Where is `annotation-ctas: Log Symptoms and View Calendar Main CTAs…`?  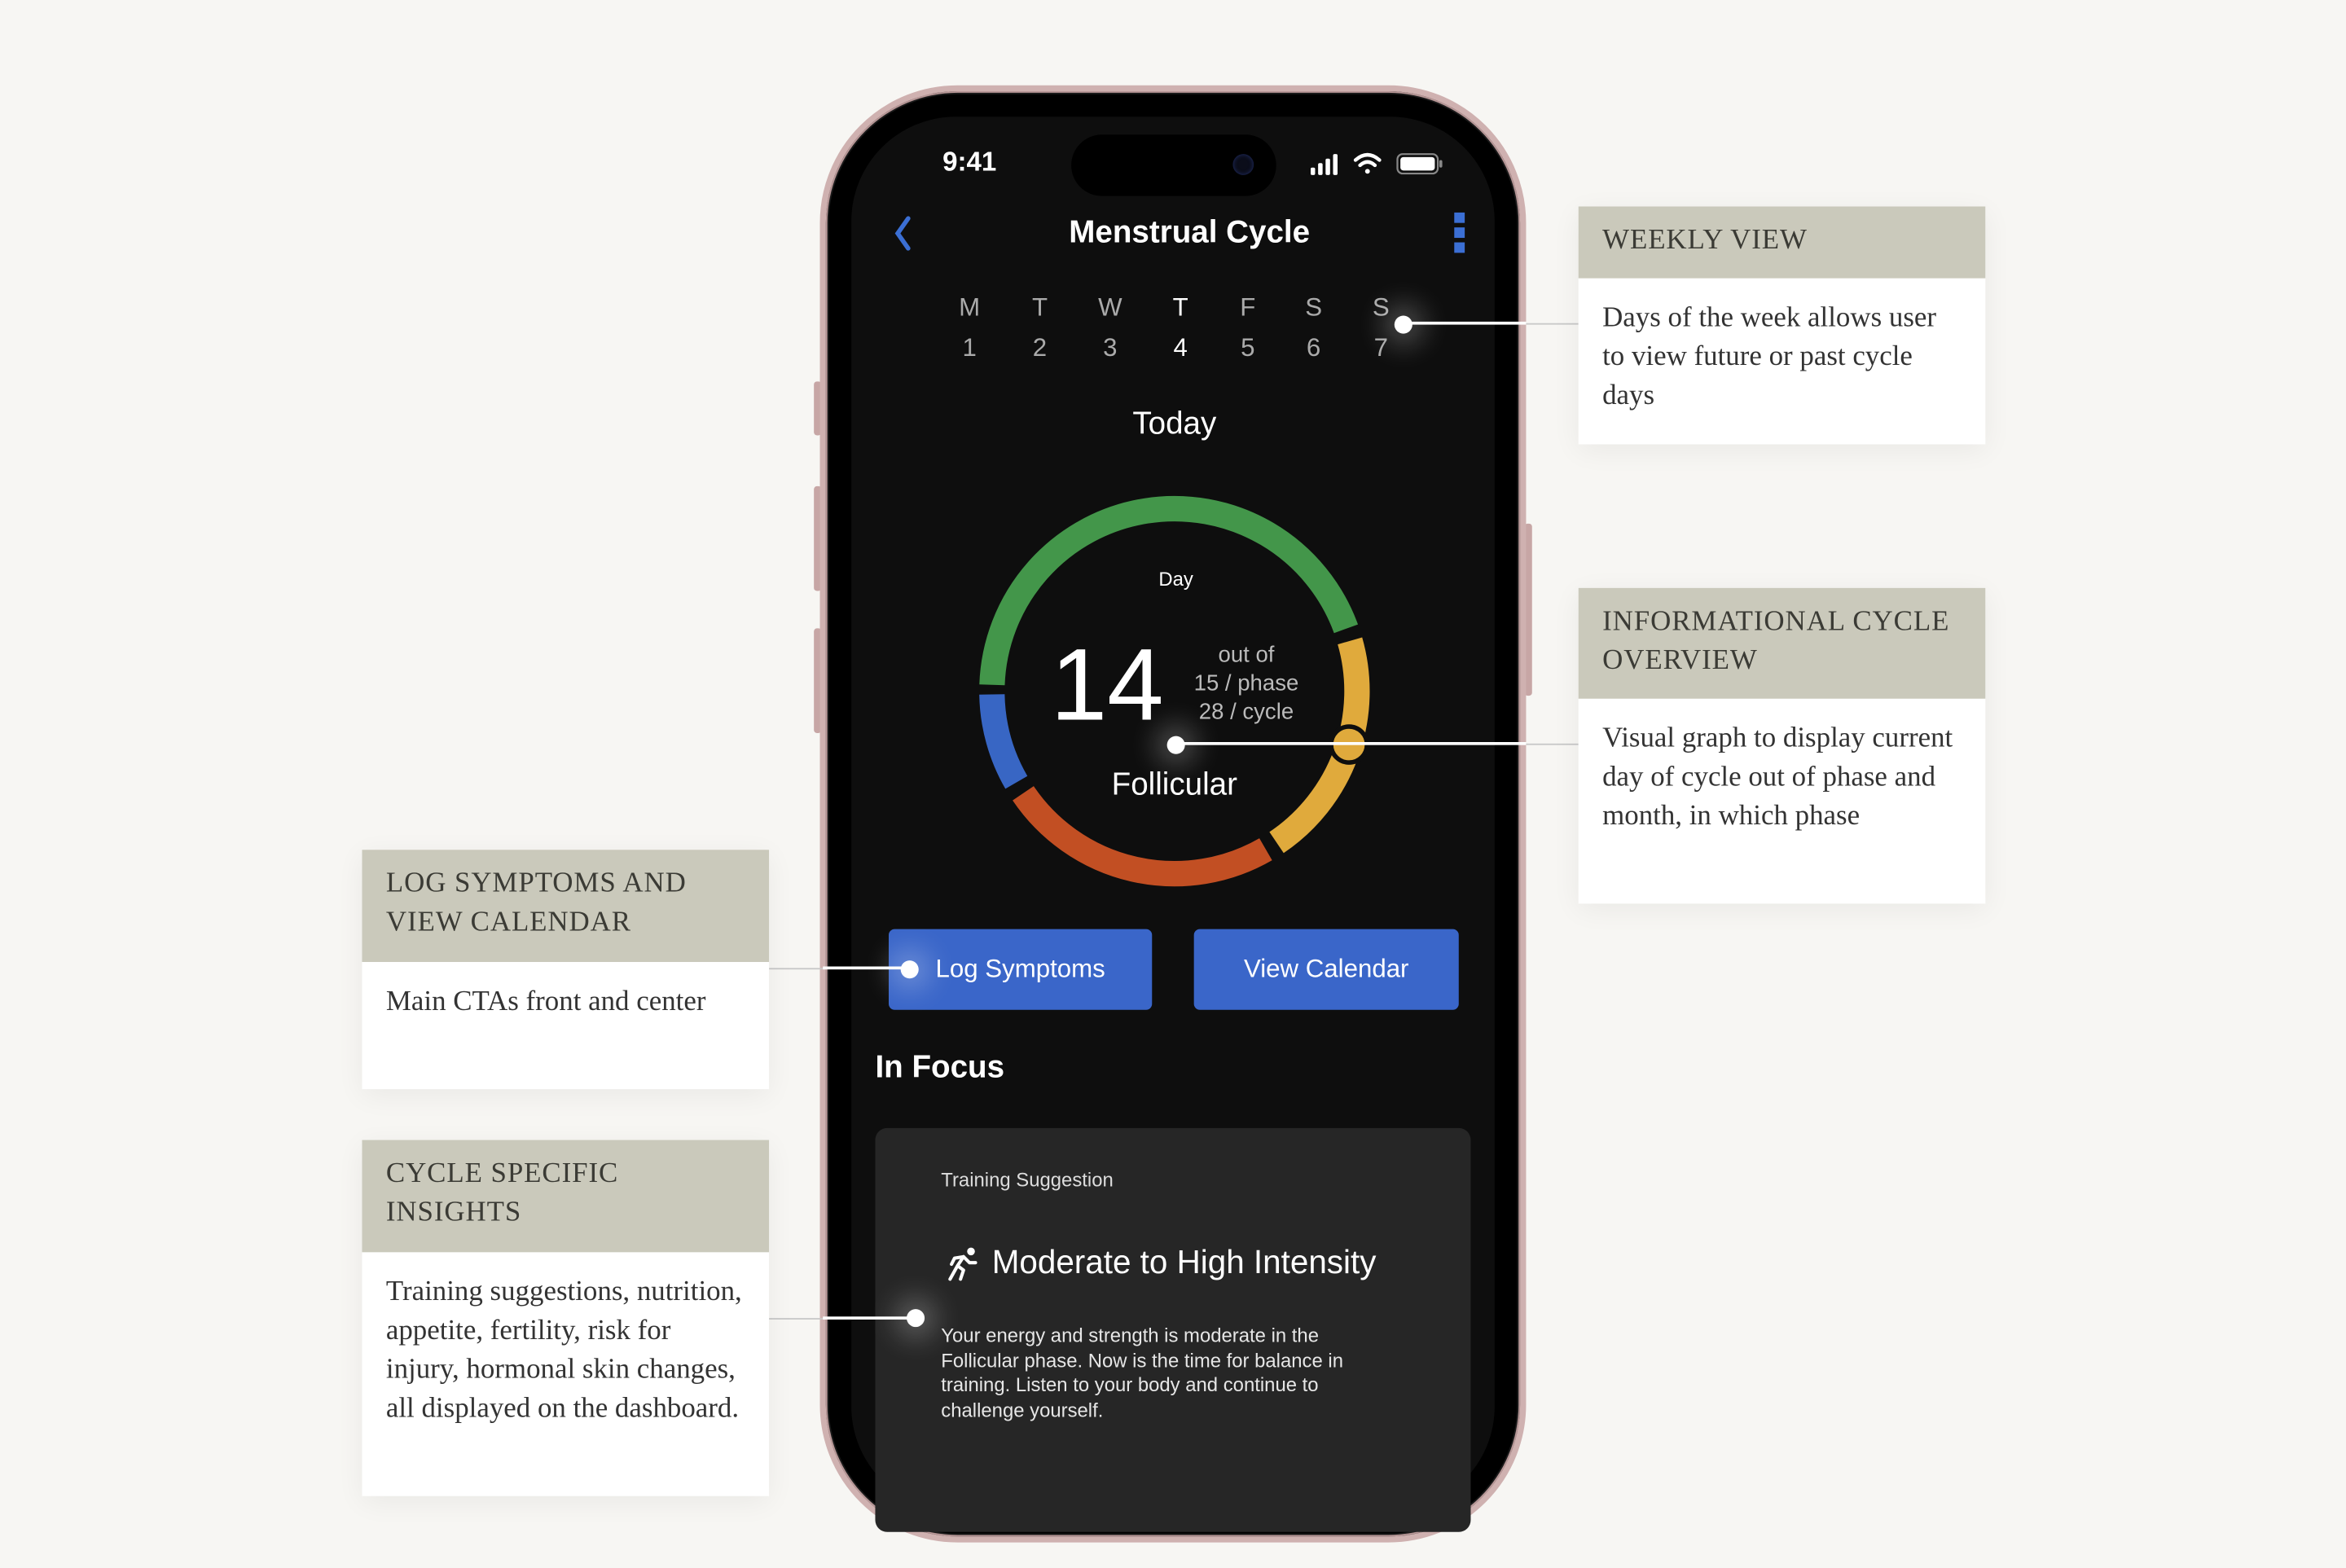
annotation-ctas: Log Symptoms and View Calendar Main CTAs… is located at coordinates (566, 970).